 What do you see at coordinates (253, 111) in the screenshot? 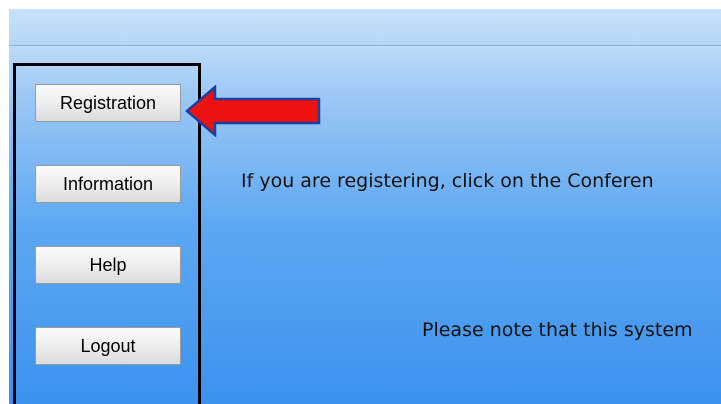
I see `red-arrow-icon` at bounding box center [253, 111].